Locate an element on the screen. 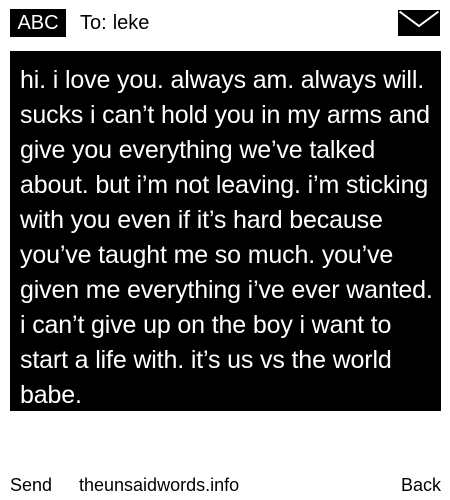  send-softkey: Send is located at coordinates (31, 485).